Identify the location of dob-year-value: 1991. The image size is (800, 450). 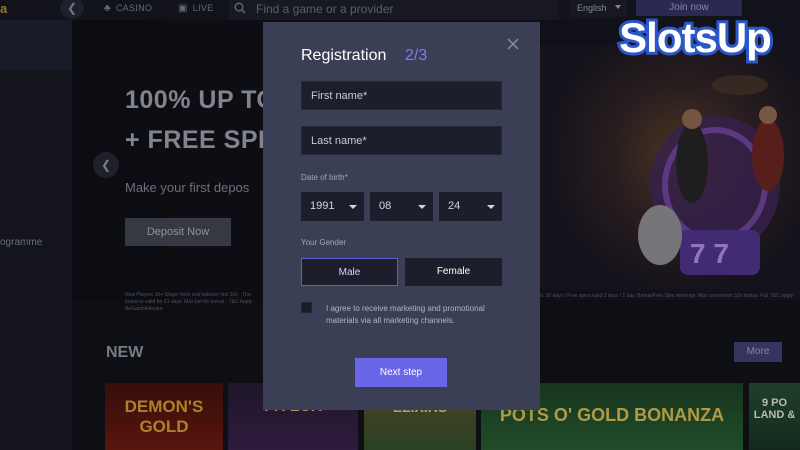
(322, 206).